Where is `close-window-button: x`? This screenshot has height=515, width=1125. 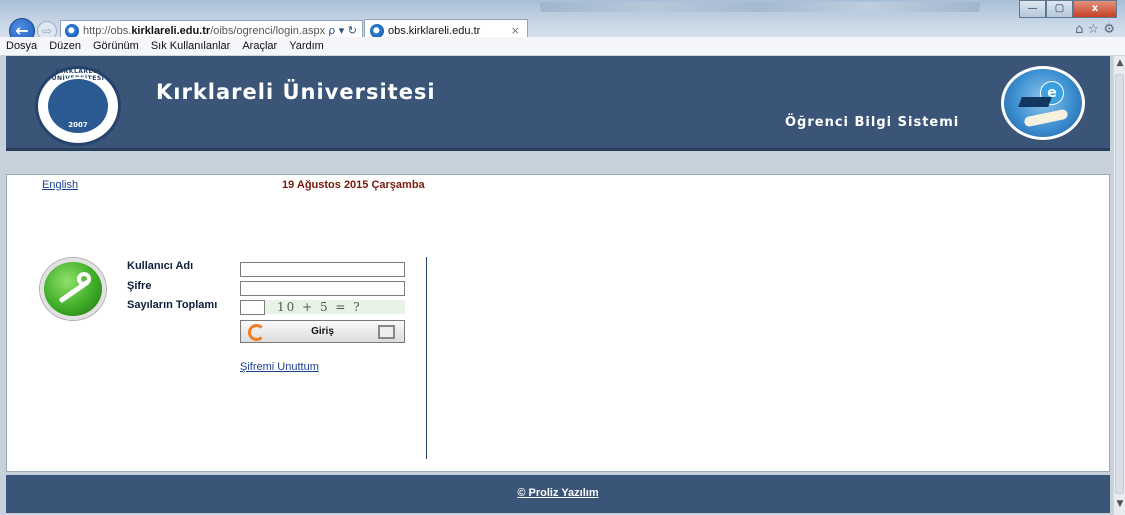 close-window-button: x is located at coordinates (1095, 9).